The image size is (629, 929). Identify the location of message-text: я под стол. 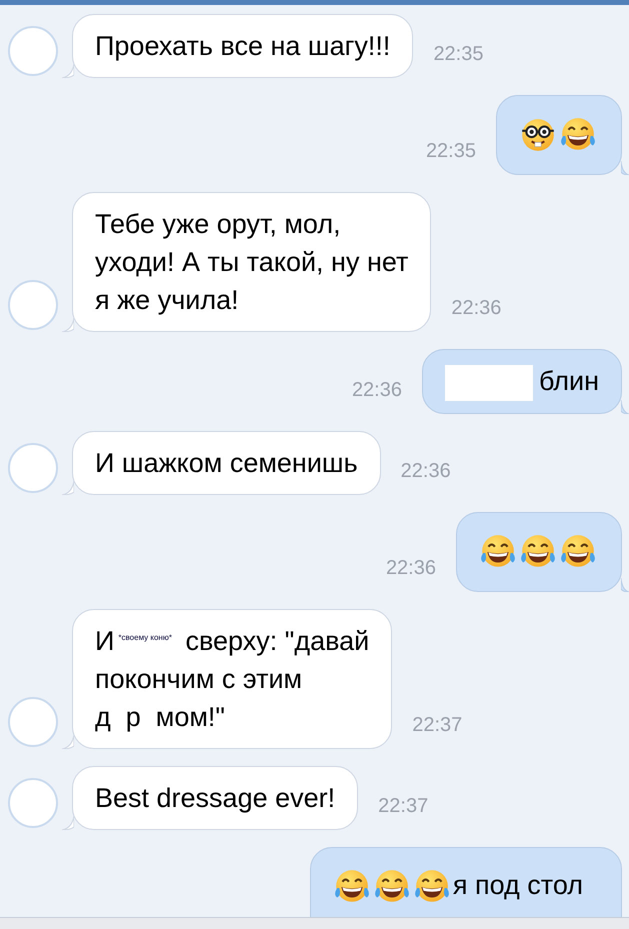
(517, 885).